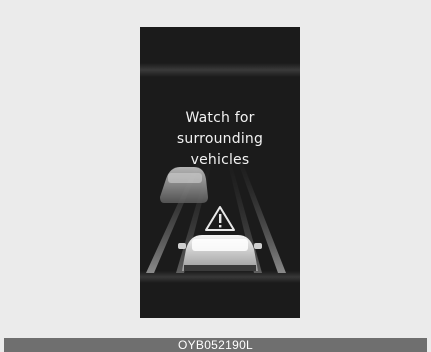 Image resolution: width=431 pixels, height=352 pixels. Describe the element at coordinates (220, 277) in the screenshot. I see `bottom-band` at that location.